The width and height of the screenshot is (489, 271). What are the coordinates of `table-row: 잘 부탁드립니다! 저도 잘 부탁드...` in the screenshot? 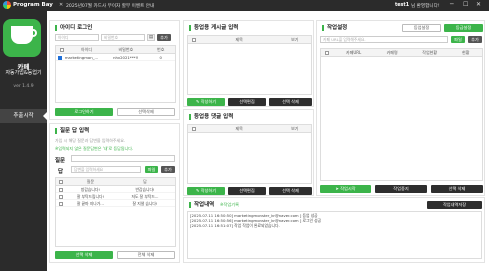 It's located at (115, 196).